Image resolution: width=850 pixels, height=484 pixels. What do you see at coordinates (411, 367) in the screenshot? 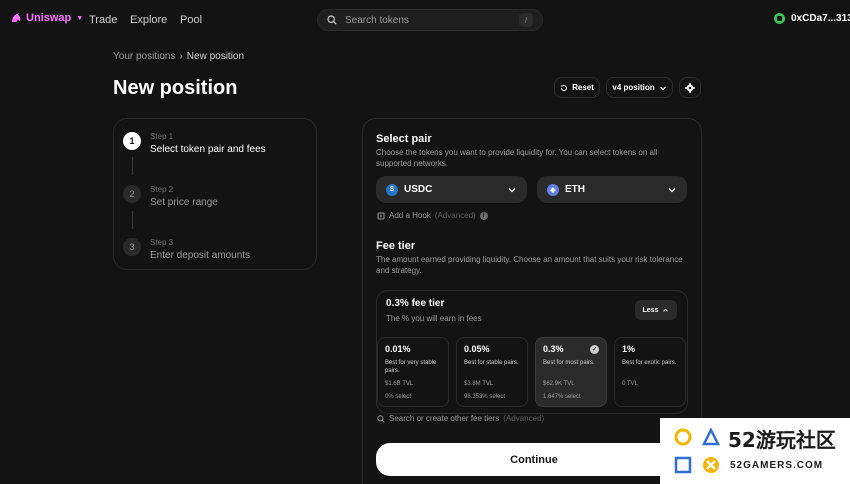
I see `tier-description: Best for very stable pairs.` at bounding box center [411, 367].